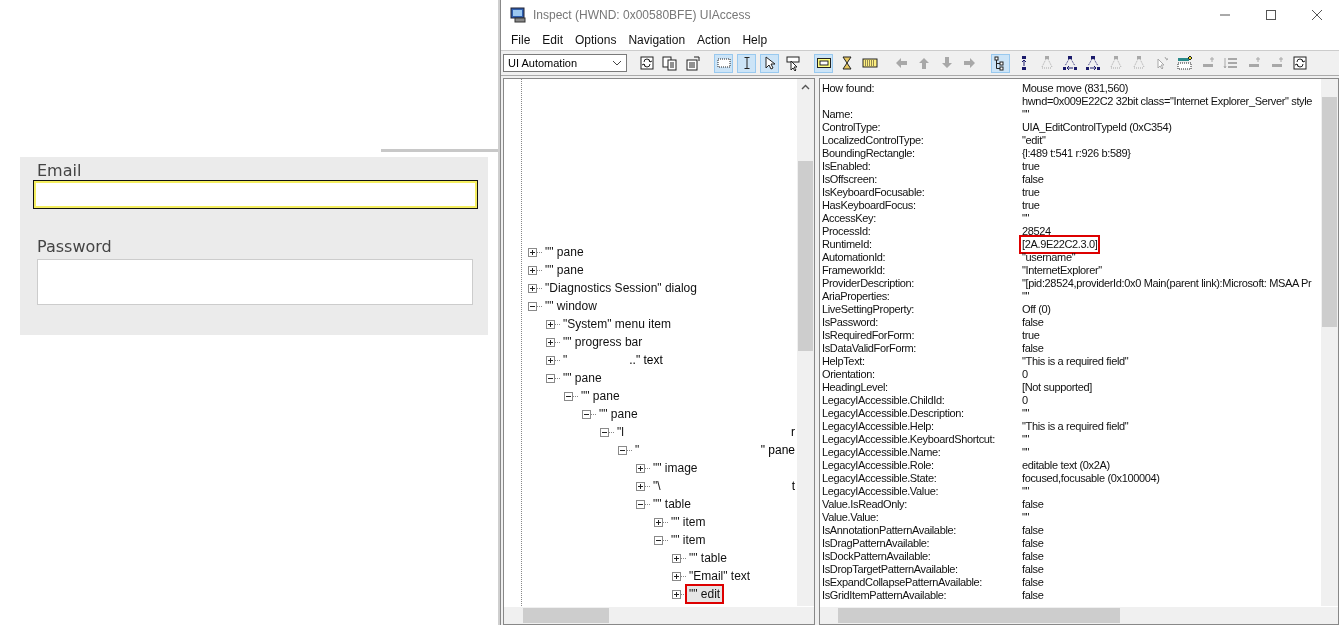 The width and height of the screenshot is (1339, 625). What do you see at coordinates (1075, 361) in the screenshot?
I see `property-value: "This is a required field"` at bounding box center [1075, 361].